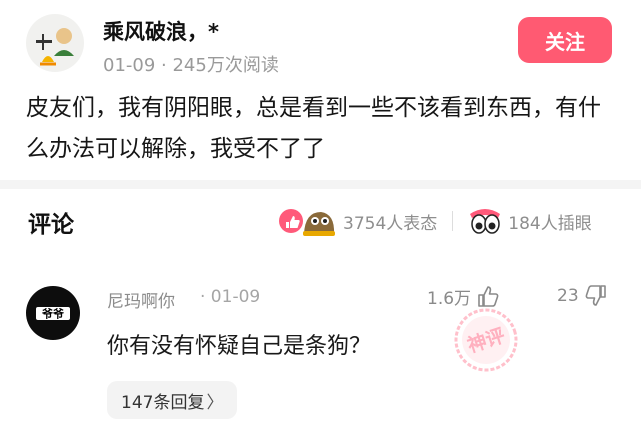 The image size is (641, 445). I want to click on reaction-icons, so click(307, 222).